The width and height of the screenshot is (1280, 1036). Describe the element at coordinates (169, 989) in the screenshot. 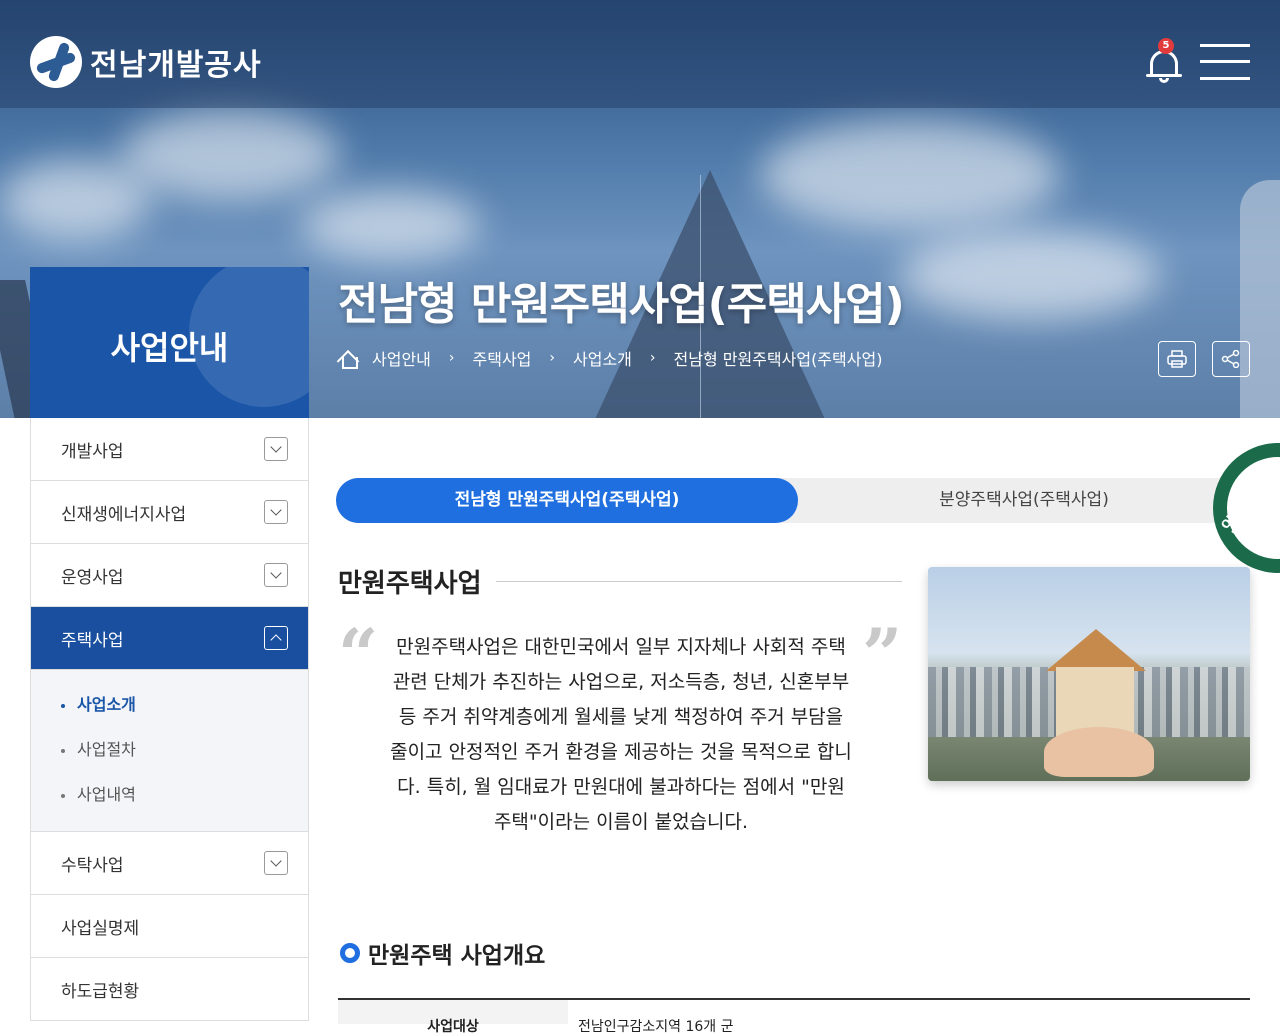

I see `side-menu-item: 하도급현황` at that location.